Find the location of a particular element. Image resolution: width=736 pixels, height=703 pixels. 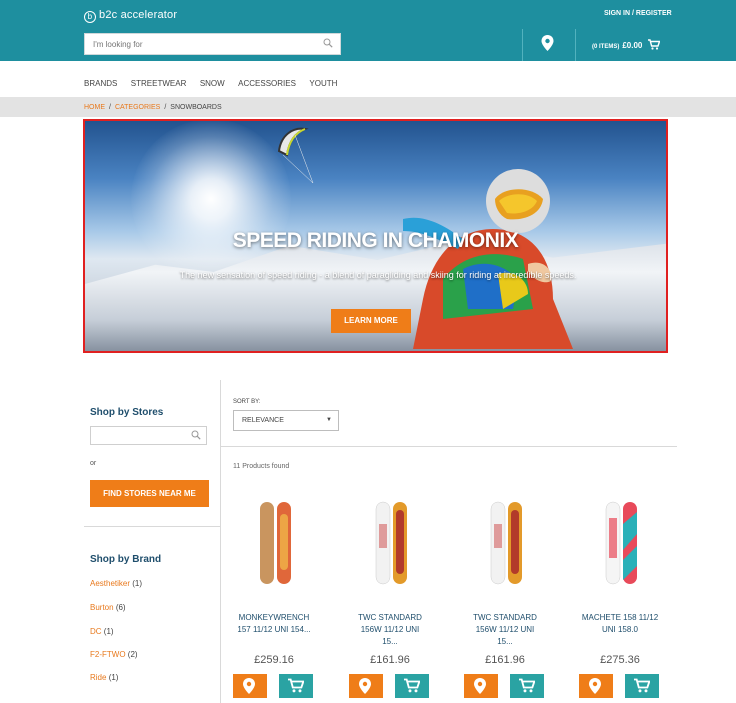

main-nav: BRANDS STREETWEAR SNOW ACCESSORIES YOUTH is located at coordinates (215, 82).